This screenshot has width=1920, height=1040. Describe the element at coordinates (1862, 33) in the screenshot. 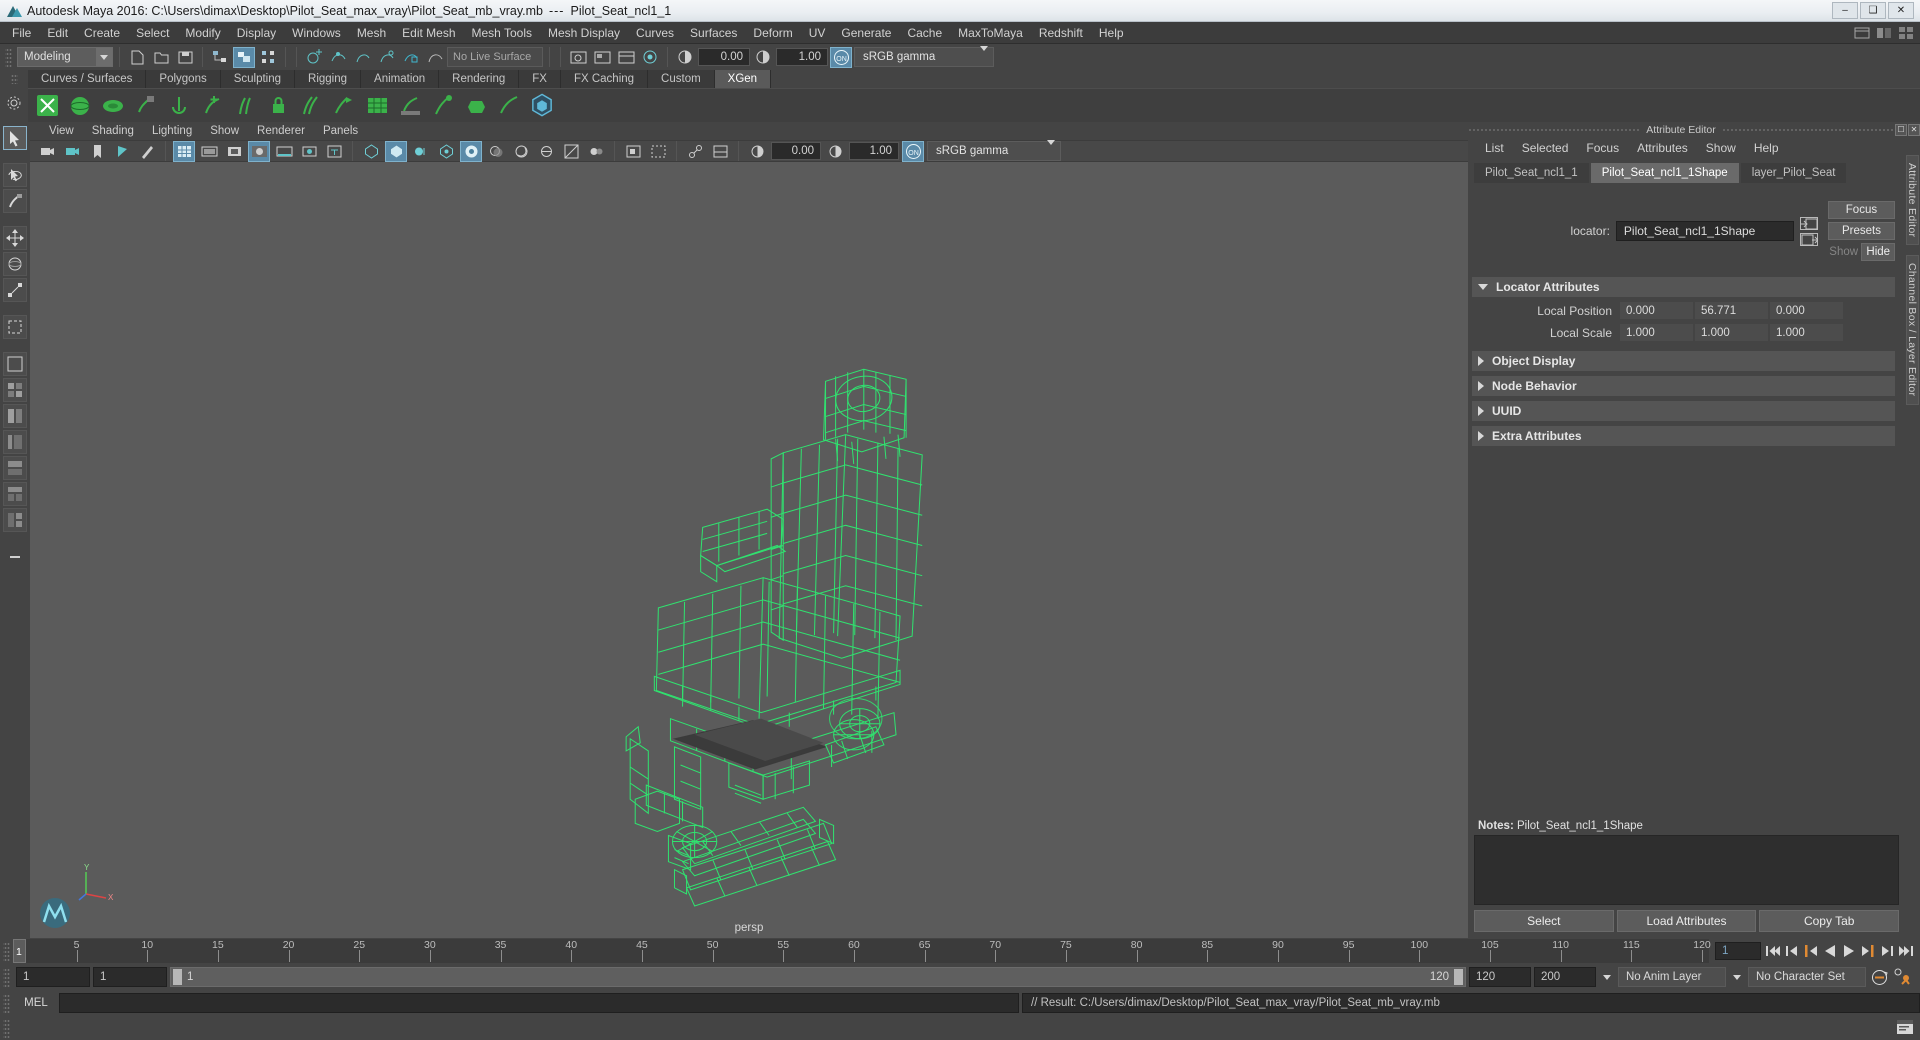

I see `workspace-icon` at that location.